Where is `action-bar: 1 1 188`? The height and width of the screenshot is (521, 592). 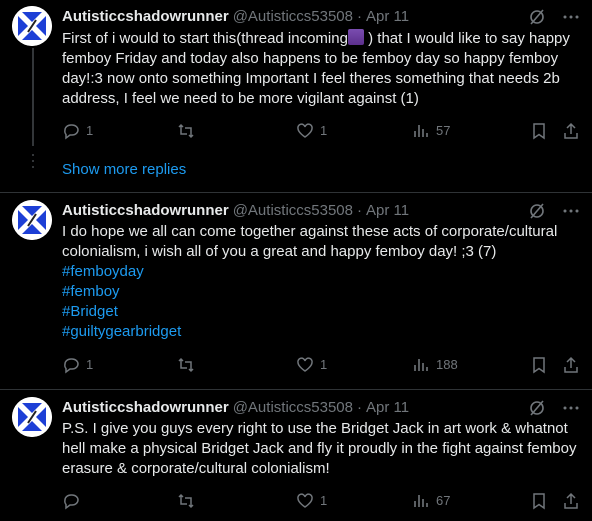
action-bar: 1 1 188 is located at coordinates (322, 365).